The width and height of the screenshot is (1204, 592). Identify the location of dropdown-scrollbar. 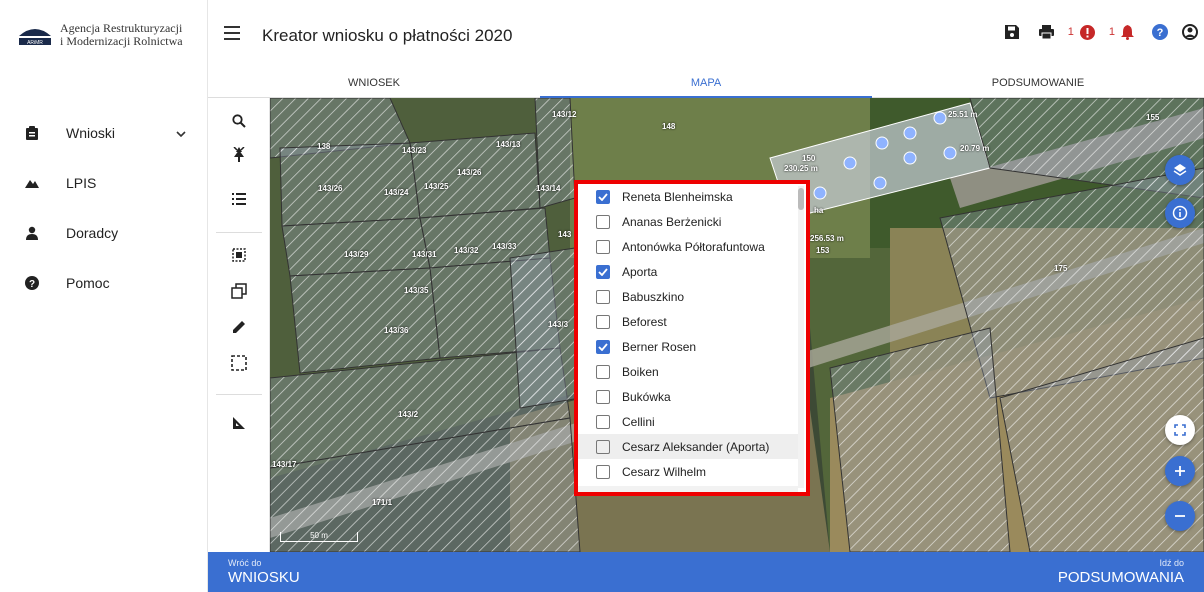
(801, 337).